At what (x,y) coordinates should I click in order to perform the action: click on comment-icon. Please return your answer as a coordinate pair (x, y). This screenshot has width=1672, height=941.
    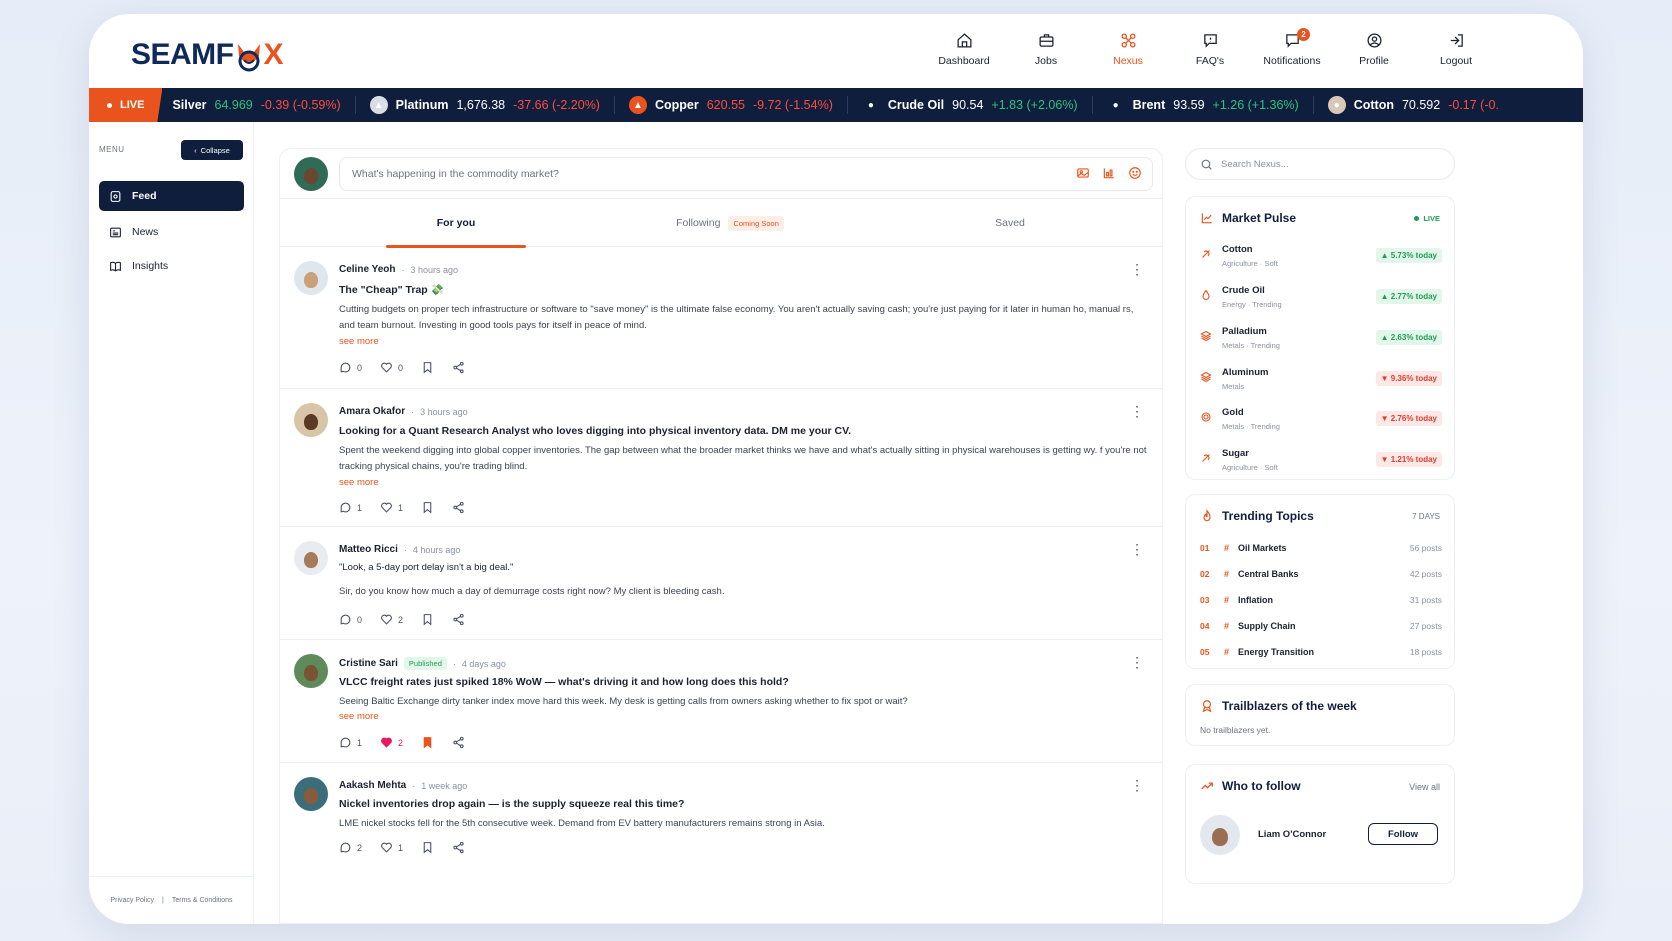
    Looking at the image, I should click on (345, 367).